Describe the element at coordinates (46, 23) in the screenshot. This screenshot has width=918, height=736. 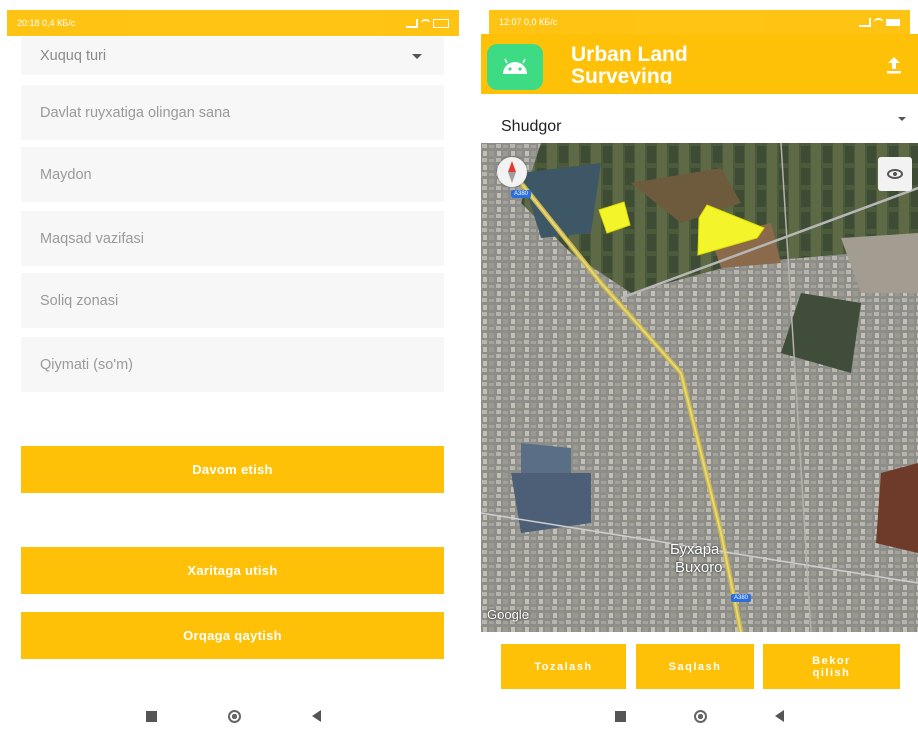
I see `left-status-time: 20:18 0,4 КБ/с` at that location.